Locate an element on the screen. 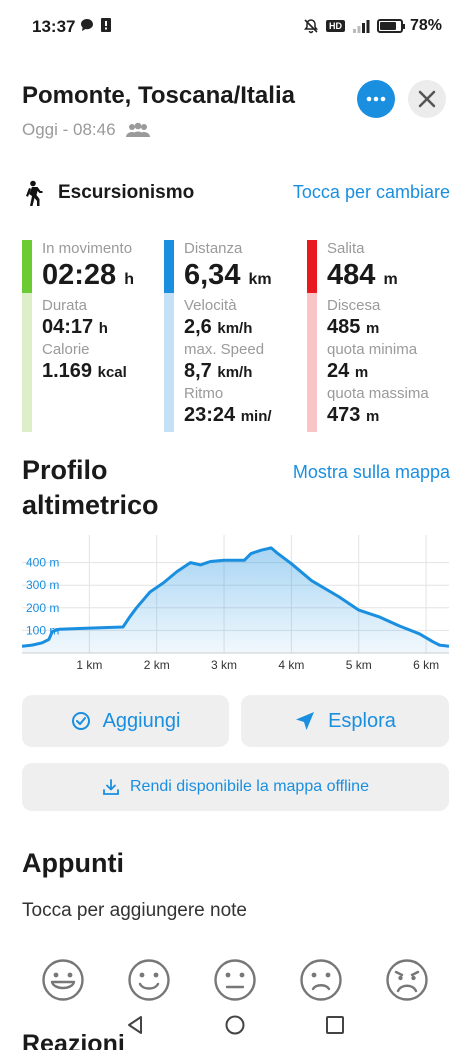 This screenshot has width=470, height=1050. track-subtitle: Oggi - 08:46 is located at coordinates (87, 130).